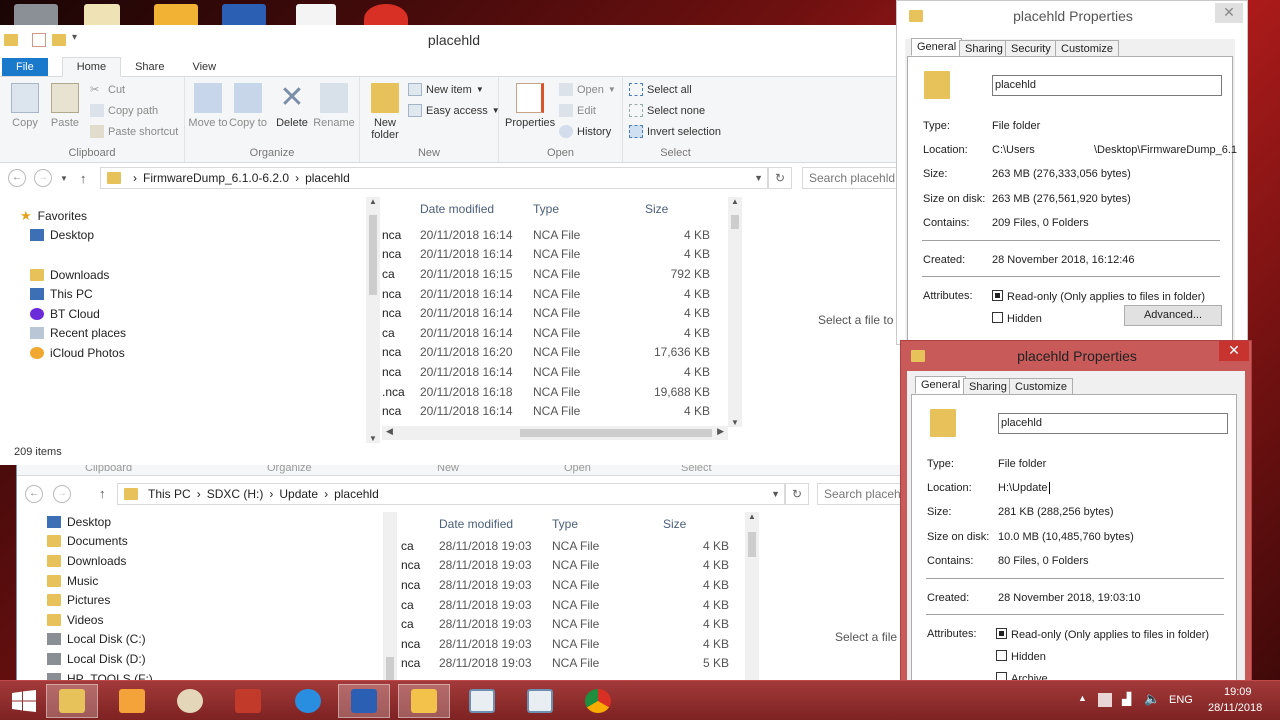 The image size is (1280, 720). What do you see at coordinates (308, 701) in the screenshot?
I see `taskbar-internet-explorer` at bounding box center [308, 701].